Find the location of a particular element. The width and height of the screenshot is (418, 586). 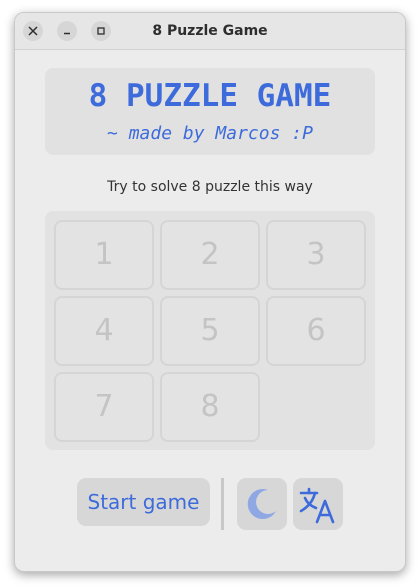

title-bar: 8 Puzzle Game is located at coordinates (210, 31).